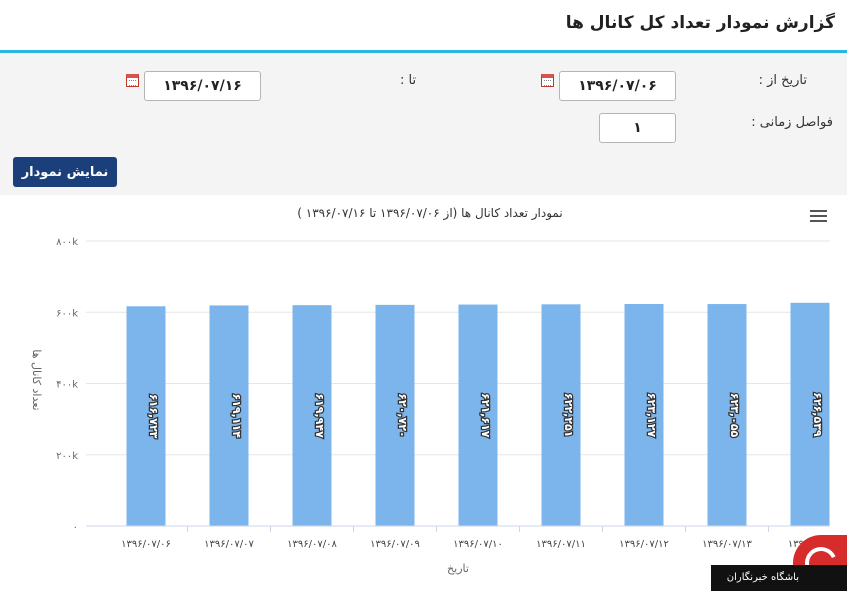 The width and height of the screenshot is (847, 595). What do you see at coordinates (617, 86) in the screenshot?
I see `from-date-input` at bounding box center [617, 86].